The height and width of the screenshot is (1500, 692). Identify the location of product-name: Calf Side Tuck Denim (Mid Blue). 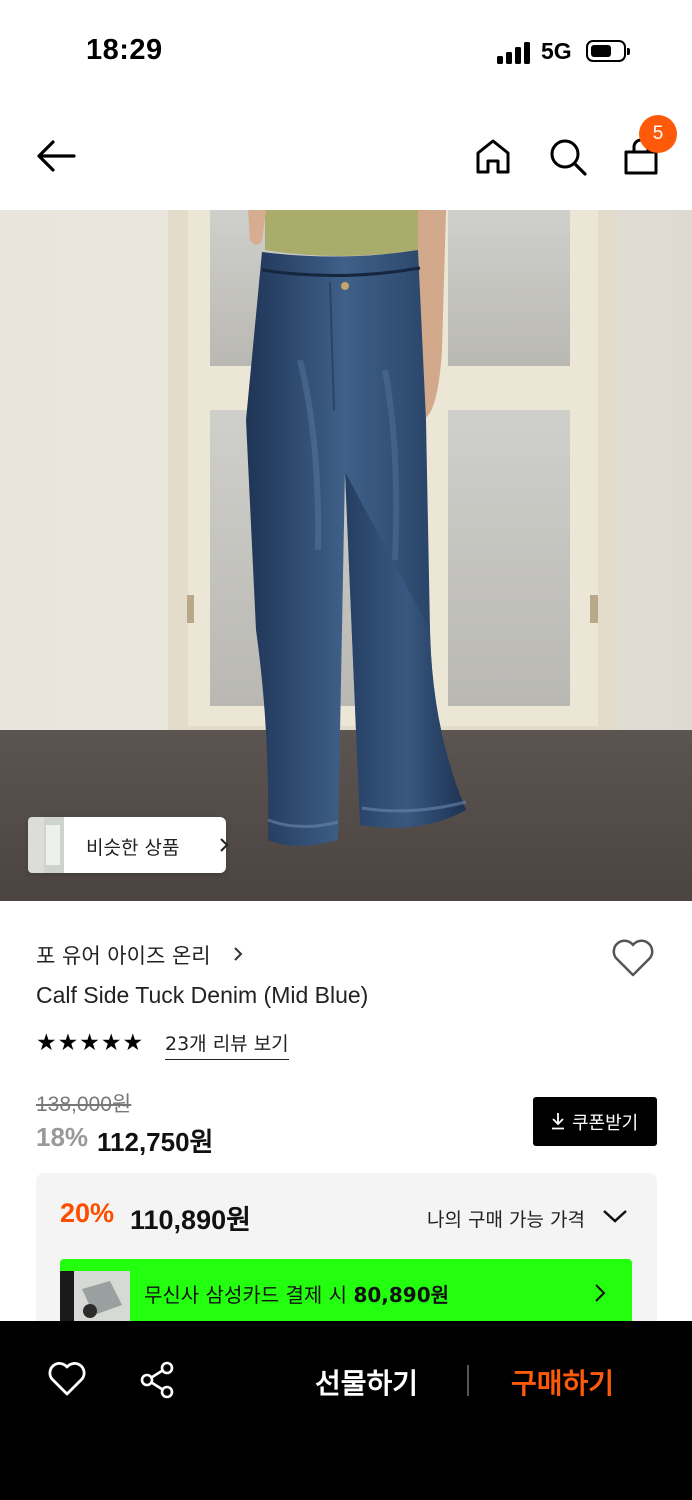
(202, 995).